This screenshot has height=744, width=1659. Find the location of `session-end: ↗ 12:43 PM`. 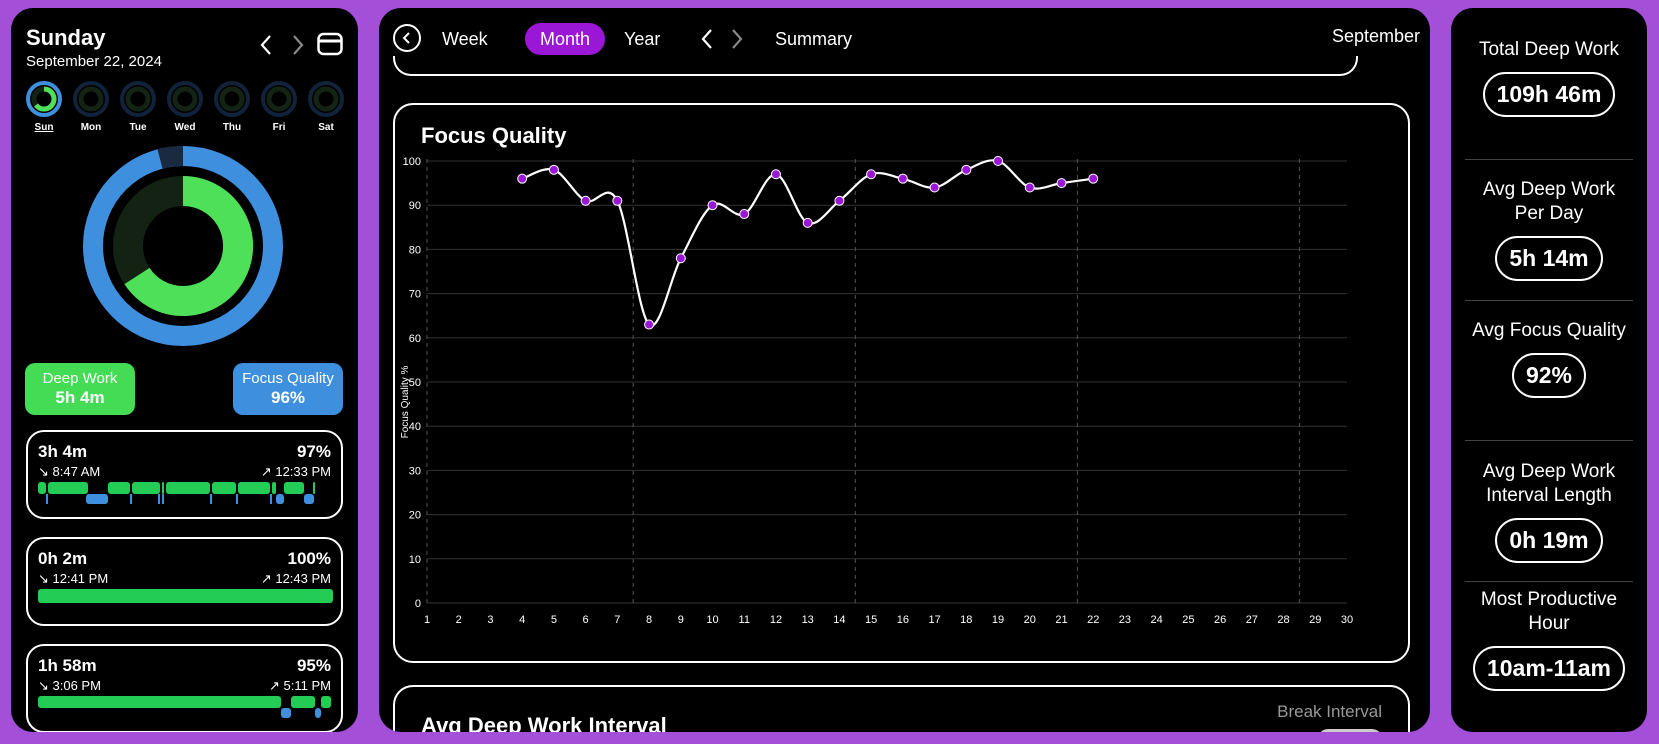

session-end: ↗ 12:43 PM is located at coordinates (295, 578).